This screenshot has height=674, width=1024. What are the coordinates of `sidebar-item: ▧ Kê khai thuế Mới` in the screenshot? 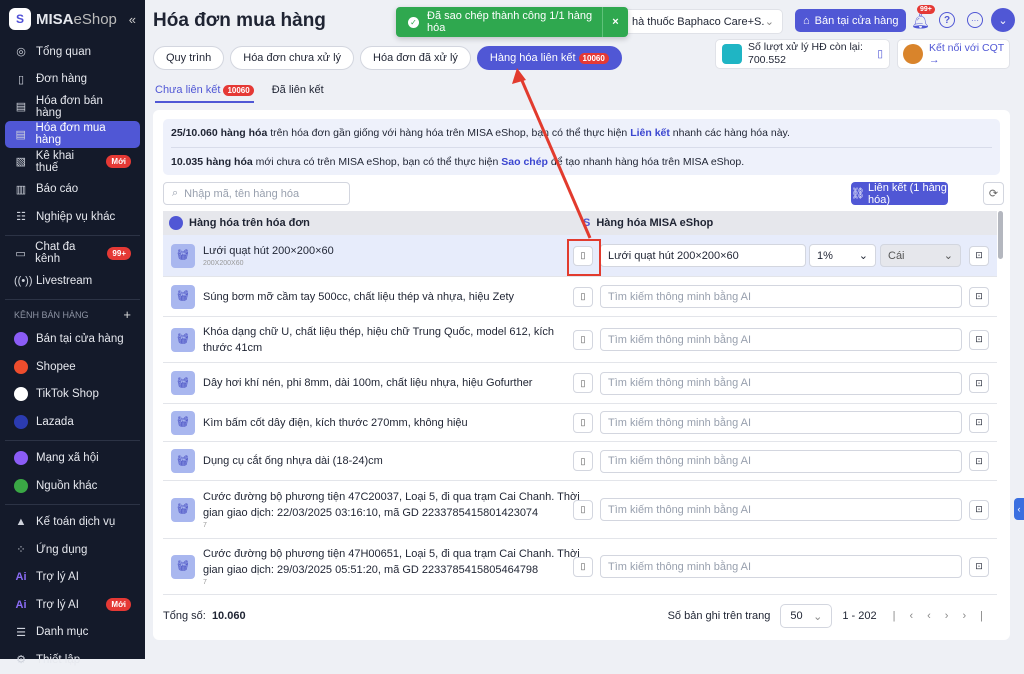 It's located at (72, 162).